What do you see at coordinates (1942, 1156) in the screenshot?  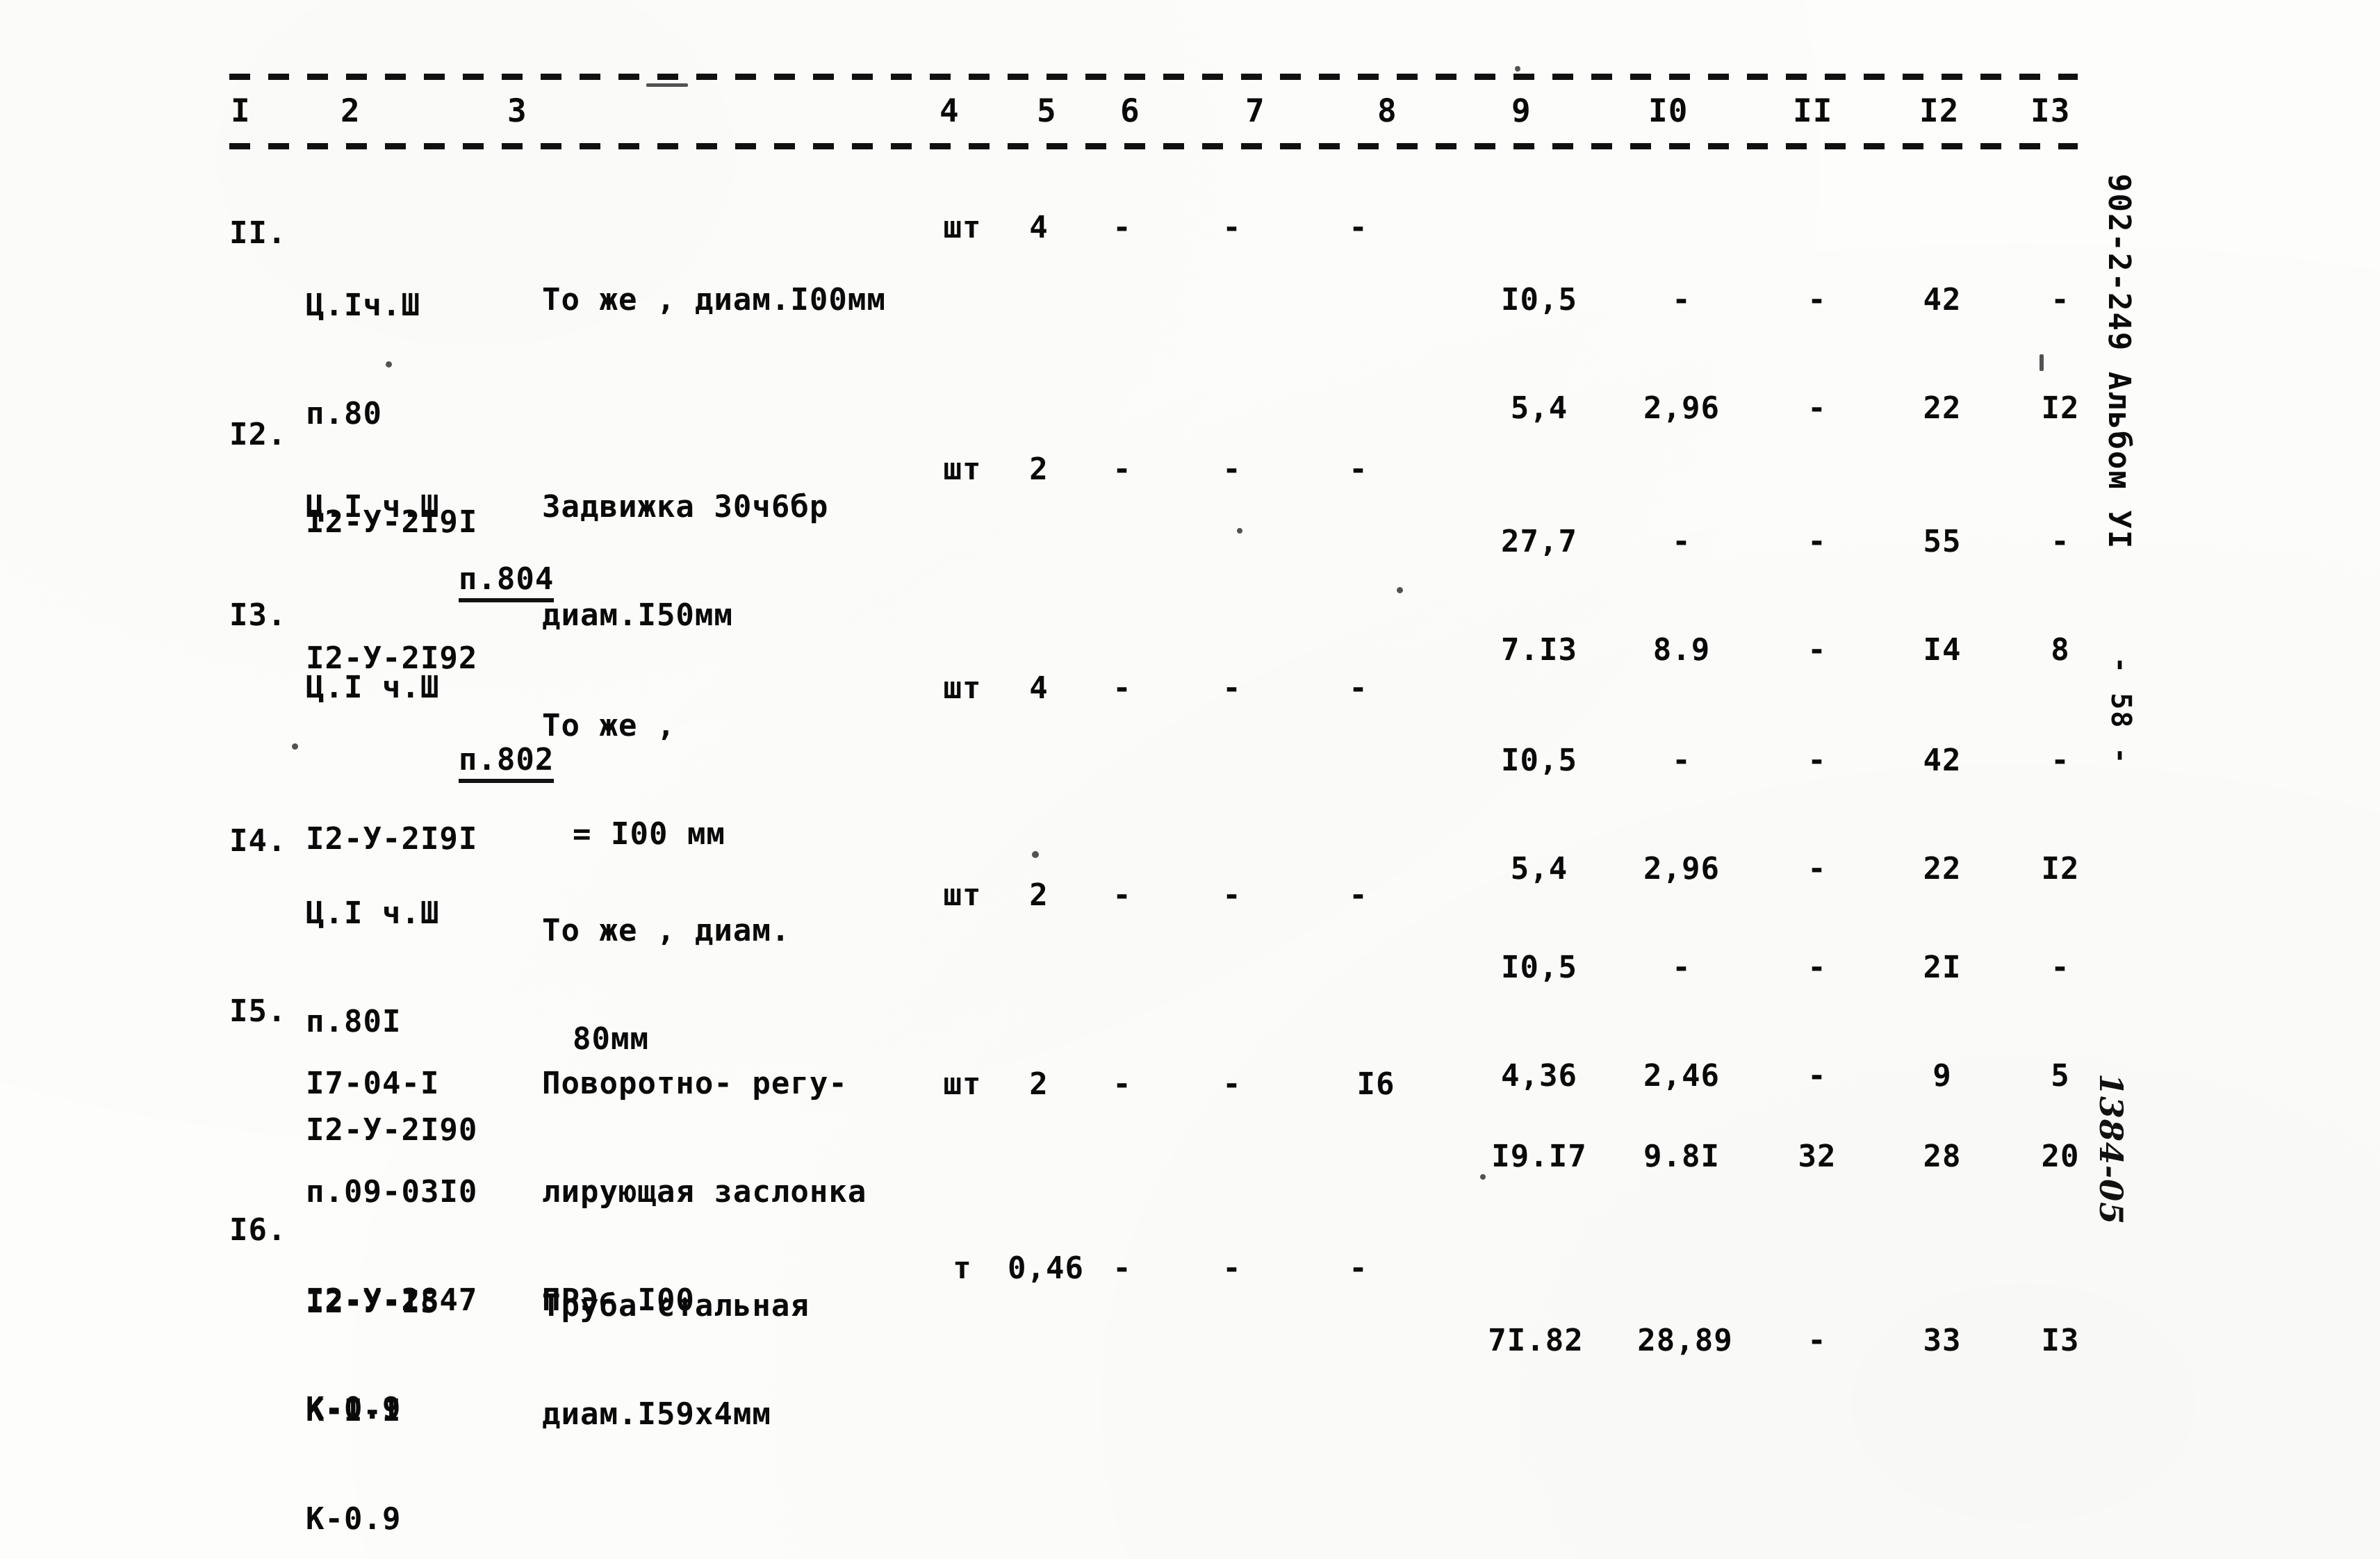 I see `cell-col12-top: 28` at bounding box center [1942, 1156].